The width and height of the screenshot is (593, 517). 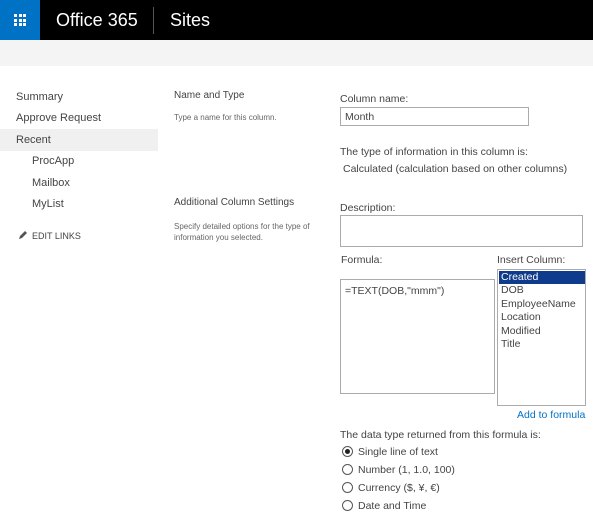 I want to click on pencil-icon, so click(x=23, y=235).